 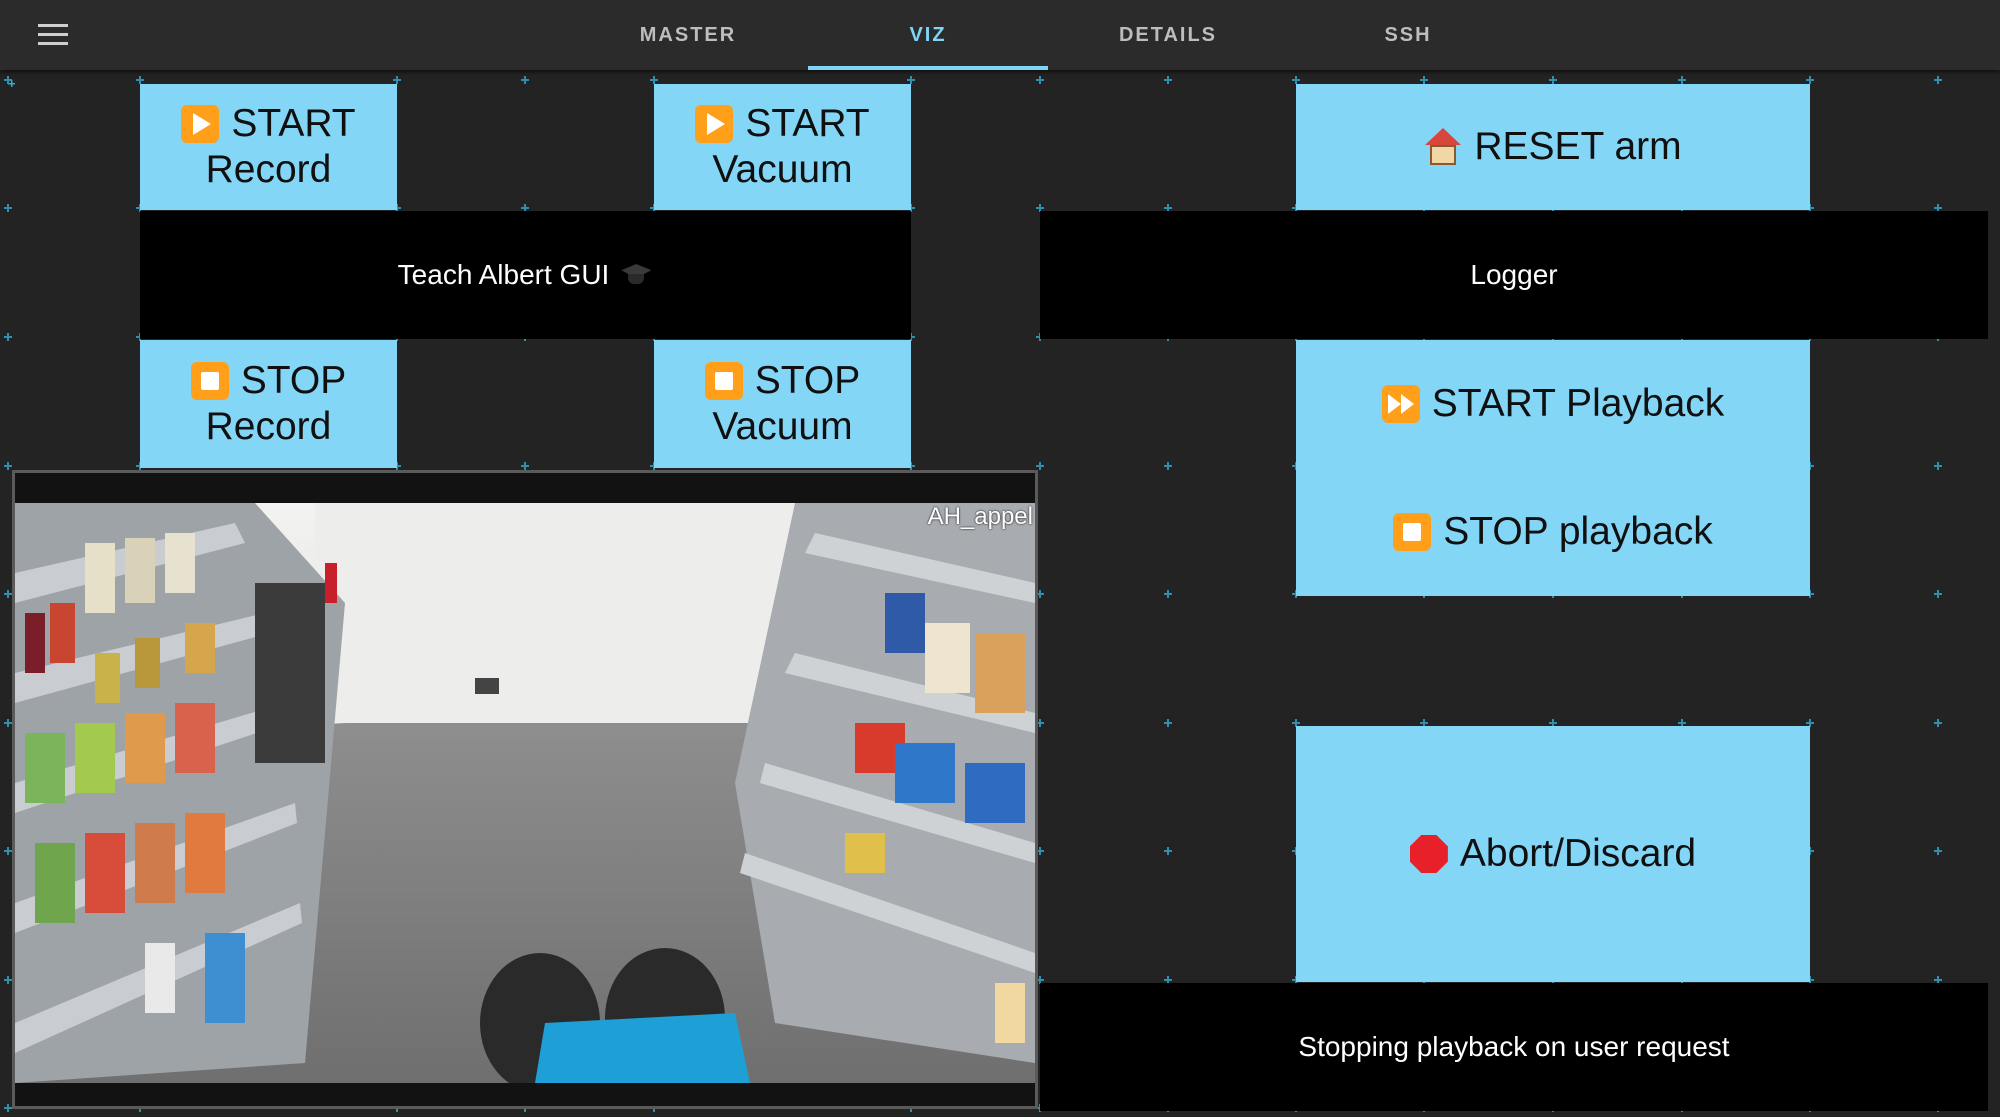 What do you see at coordinates (268, 404) in the screenshot?
I see `stop-record-button: STOP Record` at bounding box center [268, 404].